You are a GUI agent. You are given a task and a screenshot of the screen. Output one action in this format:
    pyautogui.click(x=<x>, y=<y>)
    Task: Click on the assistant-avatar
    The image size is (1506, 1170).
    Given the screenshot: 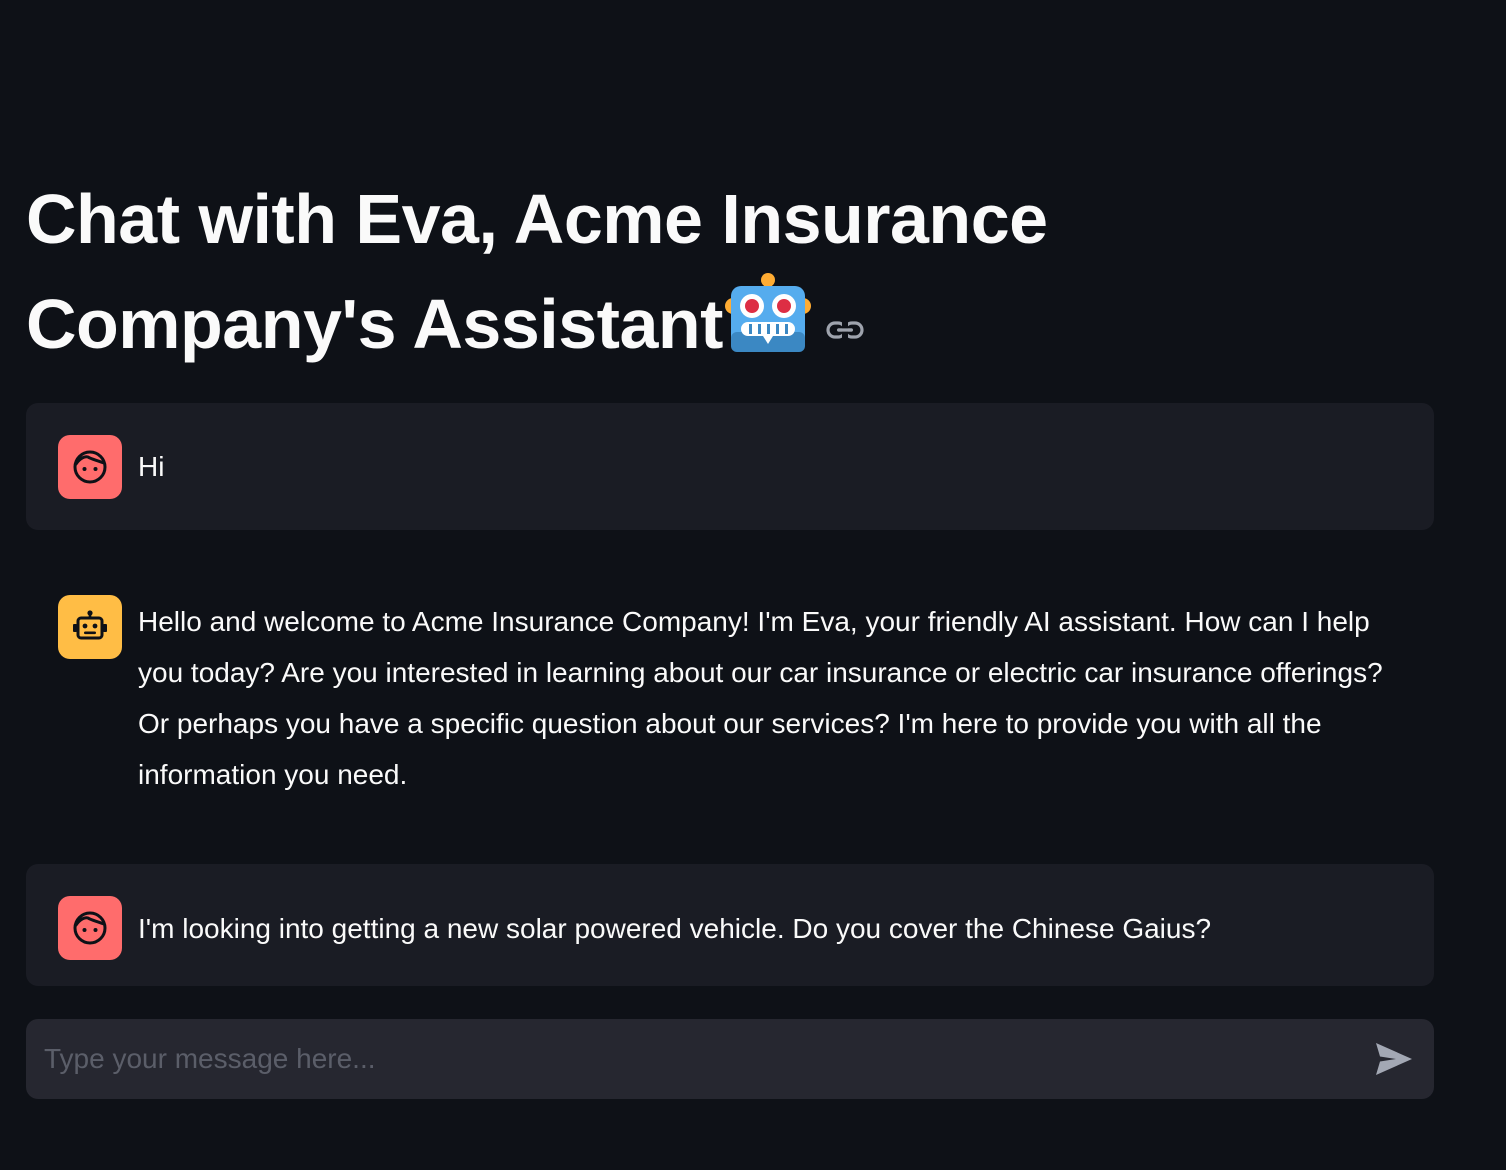 What is the action you would take?
    pyautogui.click(x=90, y=627)
    